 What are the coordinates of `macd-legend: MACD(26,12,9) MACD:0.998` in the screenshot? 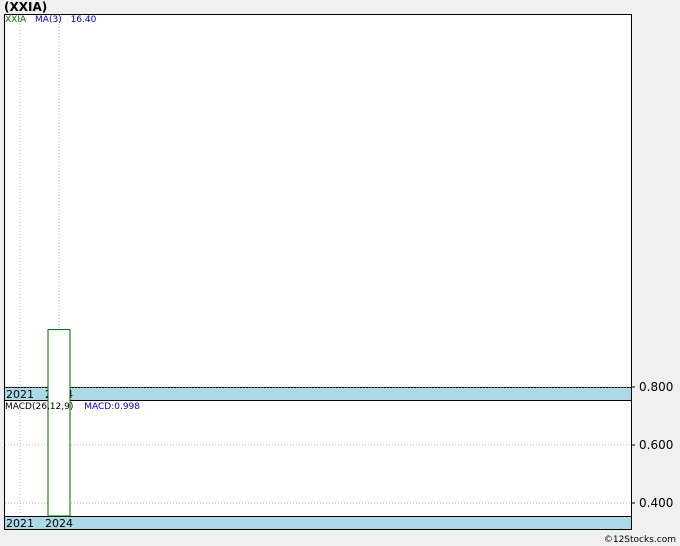 It's located at (72, 407).